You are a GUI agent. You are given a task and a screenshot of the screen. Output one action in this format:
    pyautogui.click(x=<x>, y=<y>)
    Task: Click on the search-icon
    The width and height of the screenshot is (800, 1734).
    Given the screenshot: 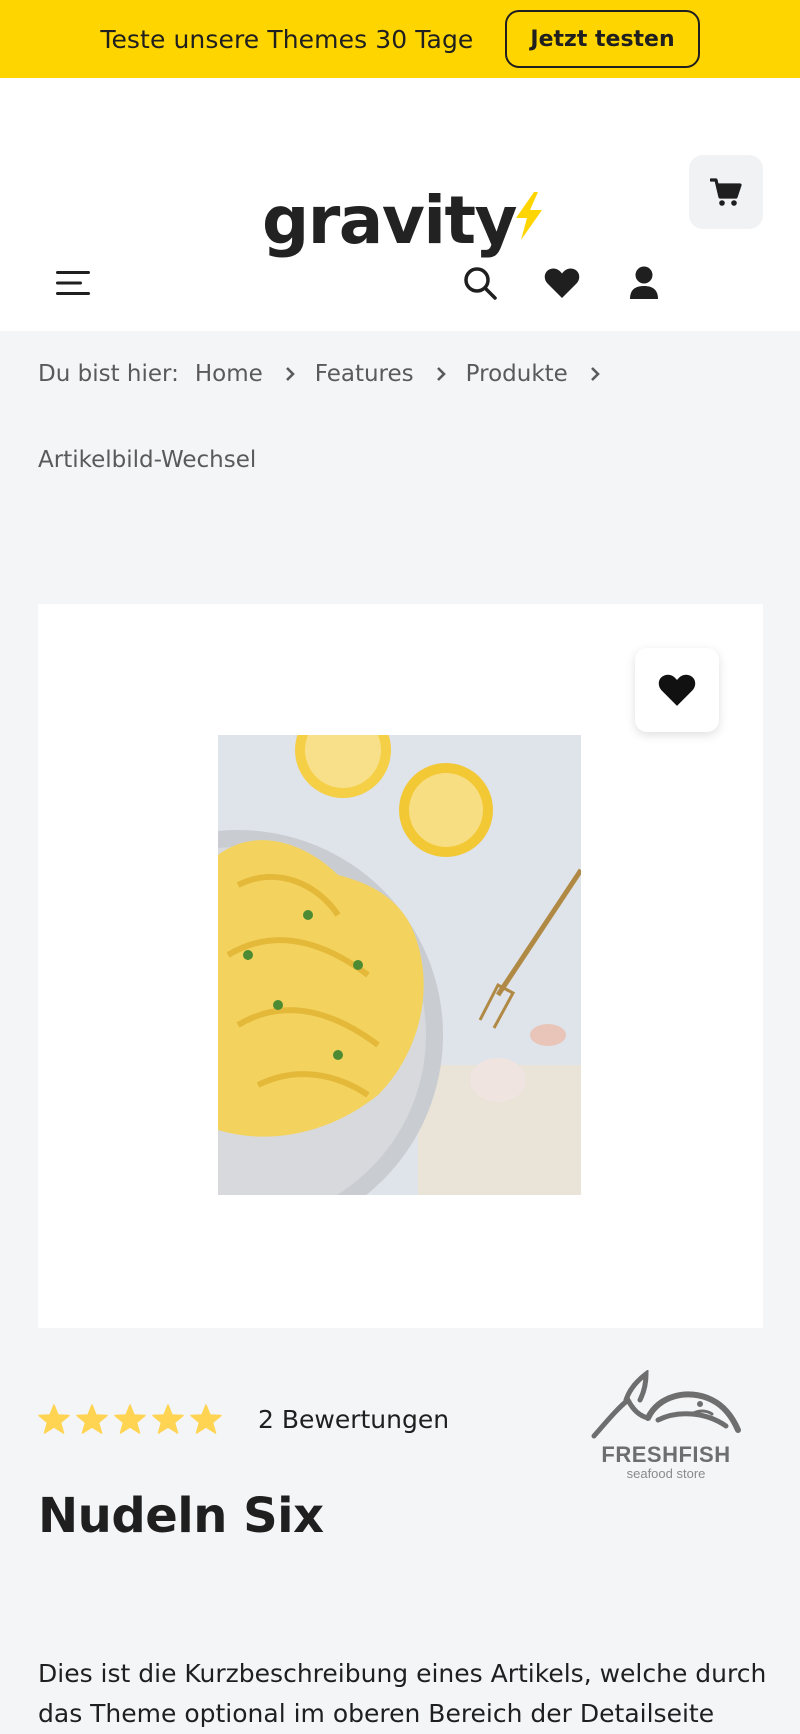 What is the action you would take?
    pyautogui.click(x=480, y=283)
    